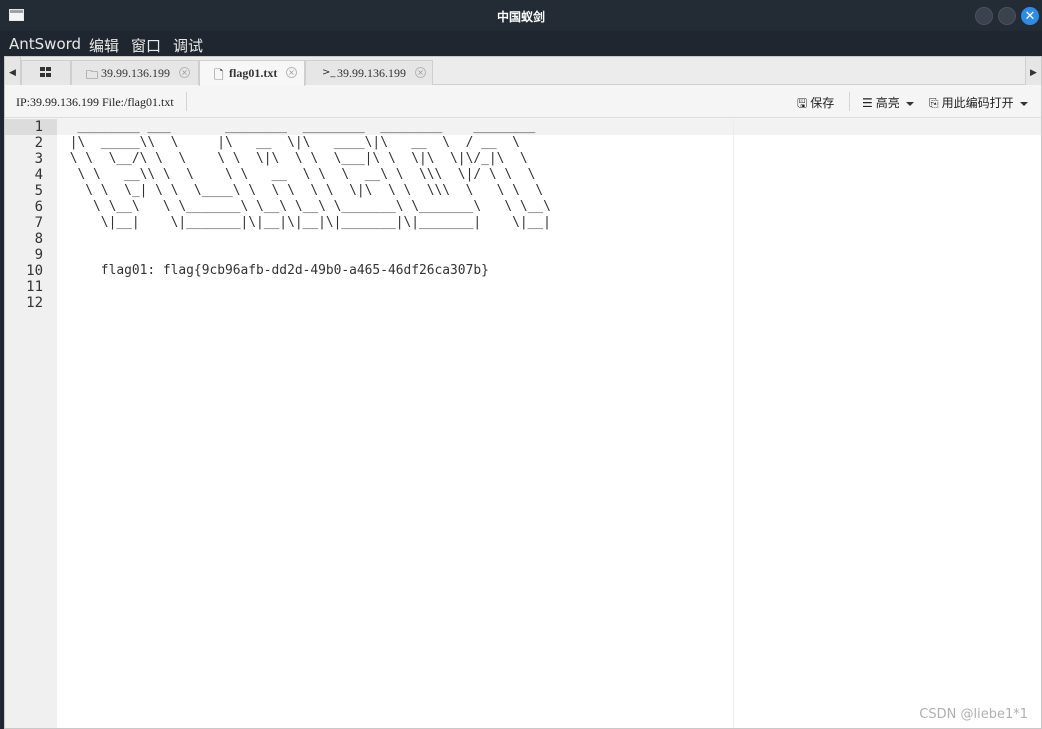 The width and height of the screenshot is (1042, 729). What do you see at coordinates (802, 103) in the screenshot?
I see `save-icon: 🖫` at bounding box center [802, 103].